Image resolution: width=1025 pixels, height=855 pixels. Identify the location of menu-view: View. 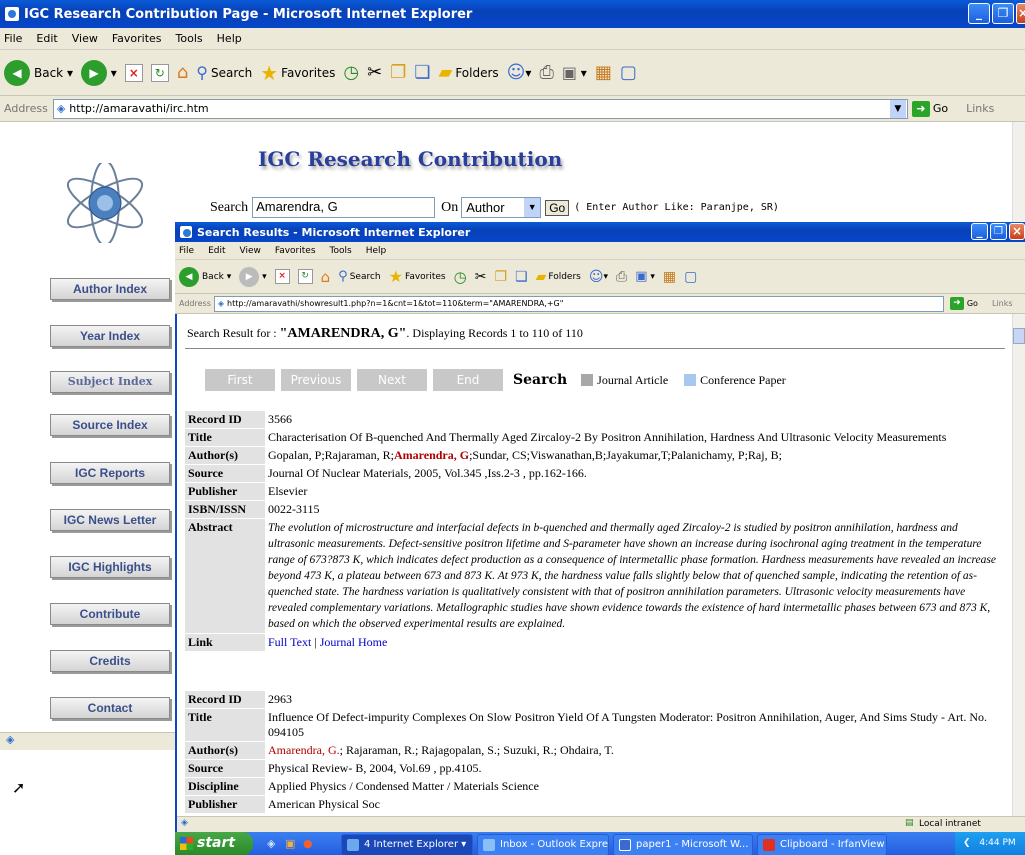
(85, 38).